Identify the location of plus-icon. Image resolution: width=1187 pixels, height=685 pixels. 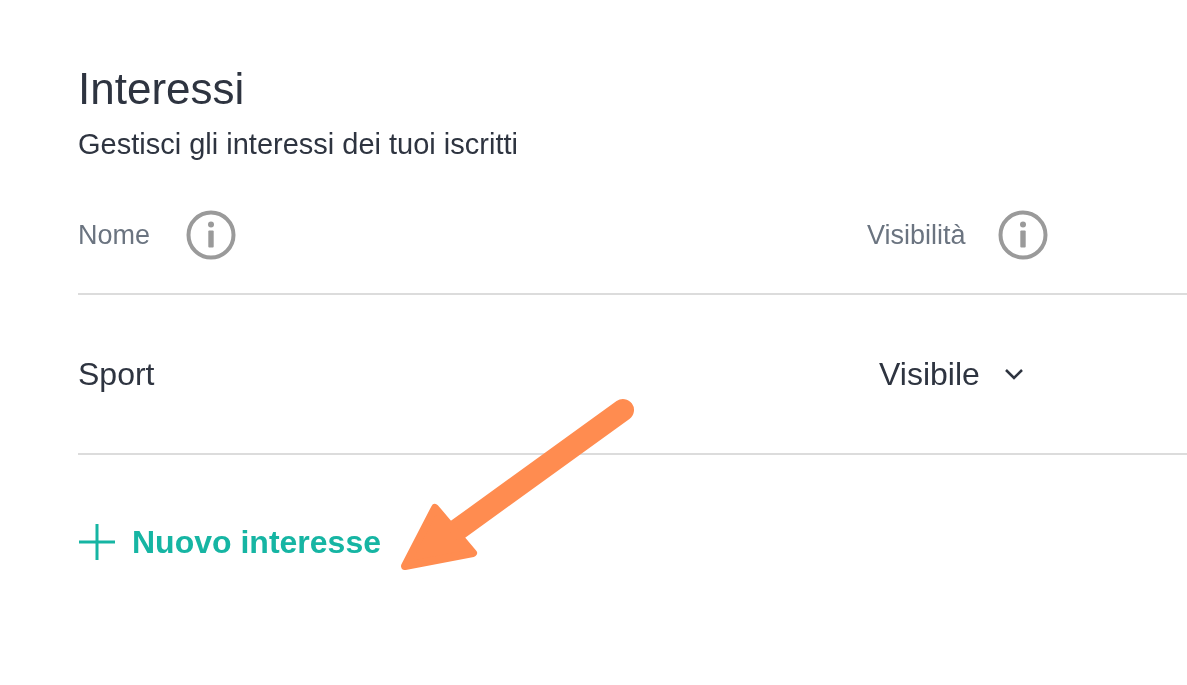
(97, 542).